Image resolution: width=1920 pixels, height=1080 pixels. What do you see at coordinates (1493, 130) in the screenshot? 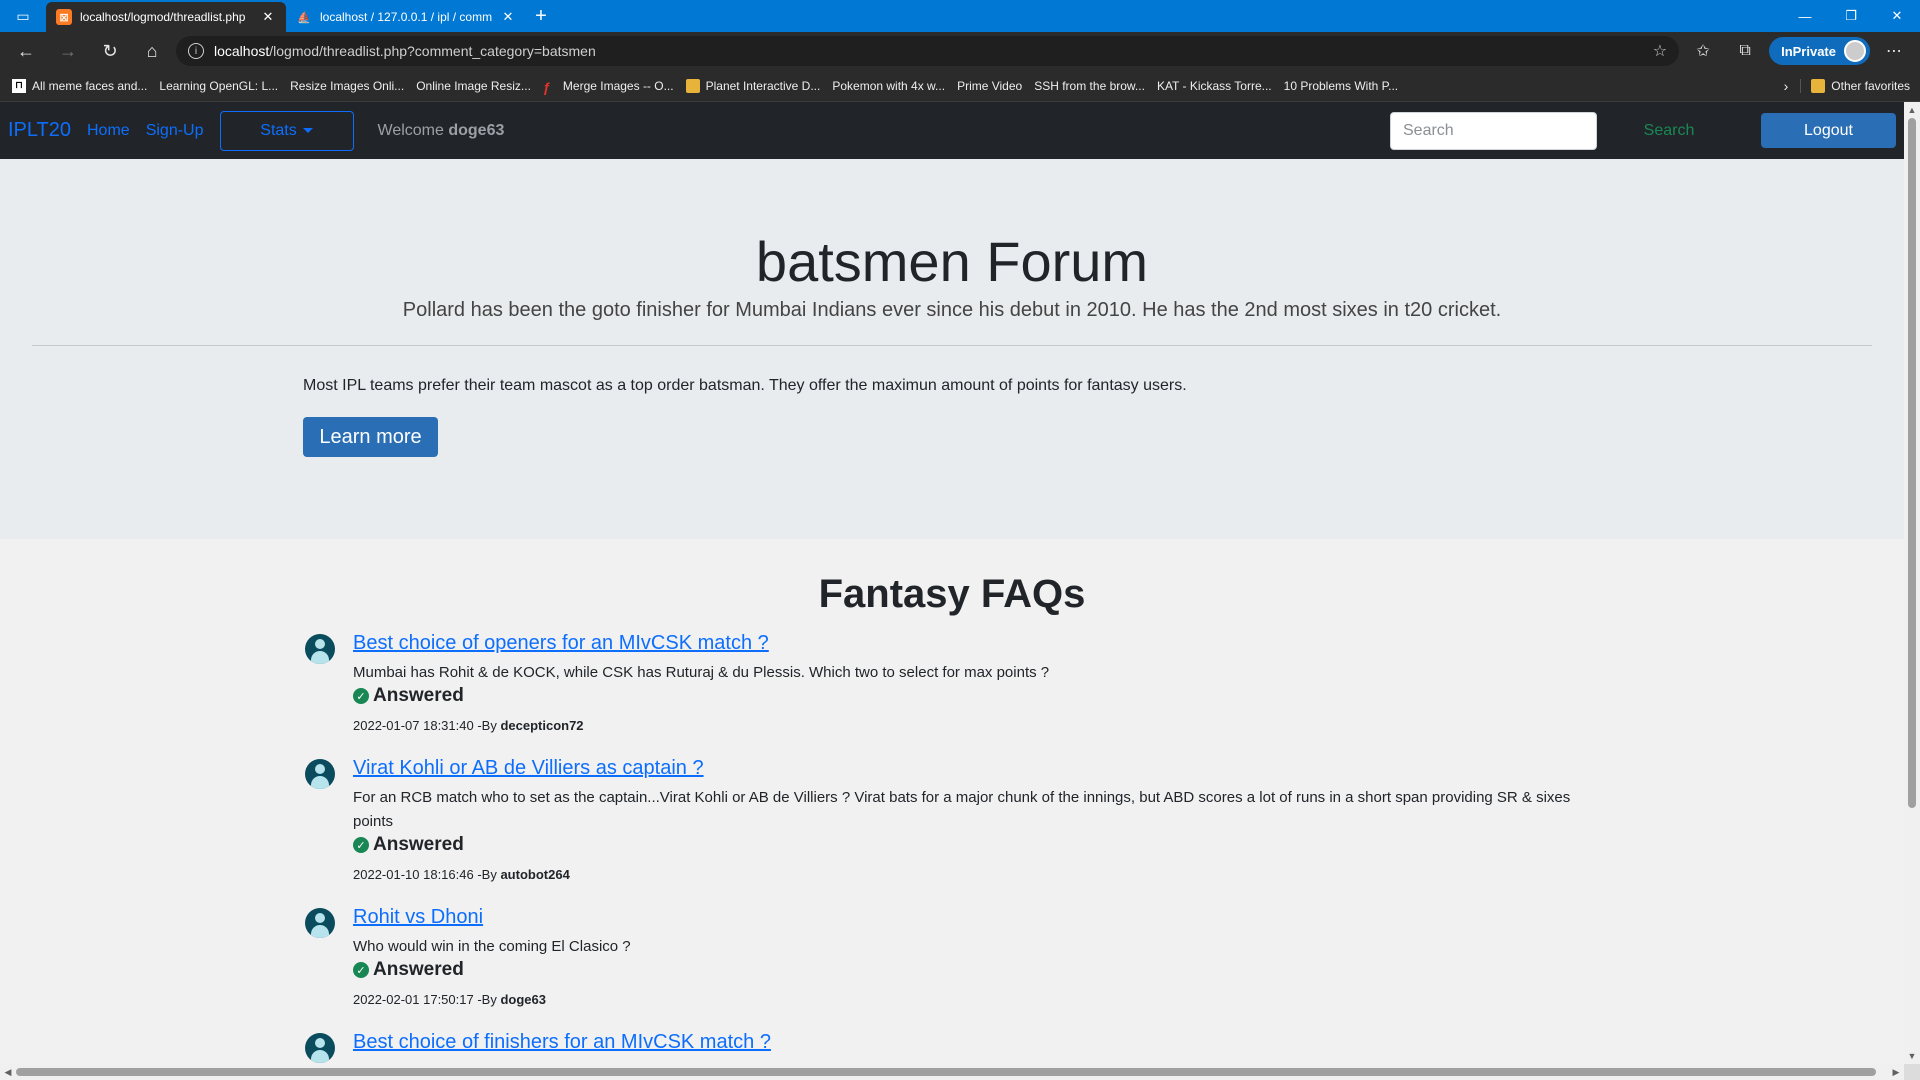
I see `search-input` at bounding box center [1493, 130].